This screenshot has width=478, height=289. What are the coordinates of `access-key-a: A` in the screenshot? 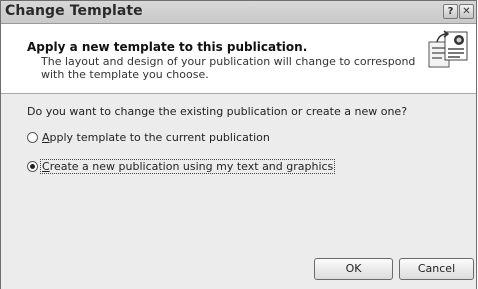 It's located at (46, 137).